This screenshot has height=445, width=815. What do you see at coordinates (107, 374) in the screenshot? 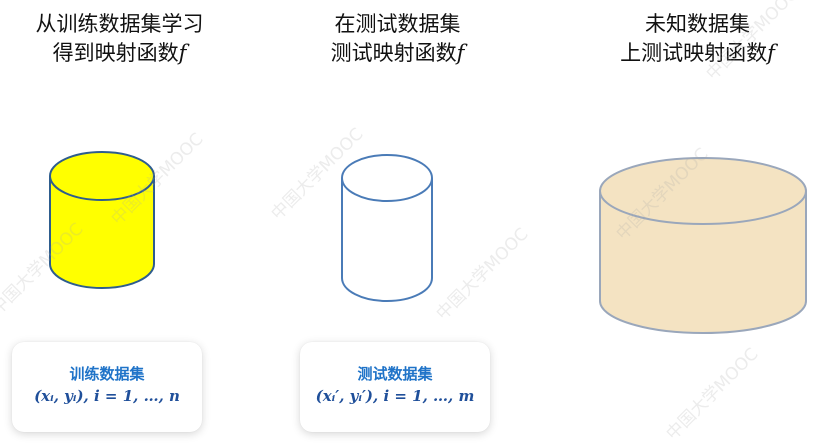
I see `card-title: 训练数据集` at bounding box center [107, 374].